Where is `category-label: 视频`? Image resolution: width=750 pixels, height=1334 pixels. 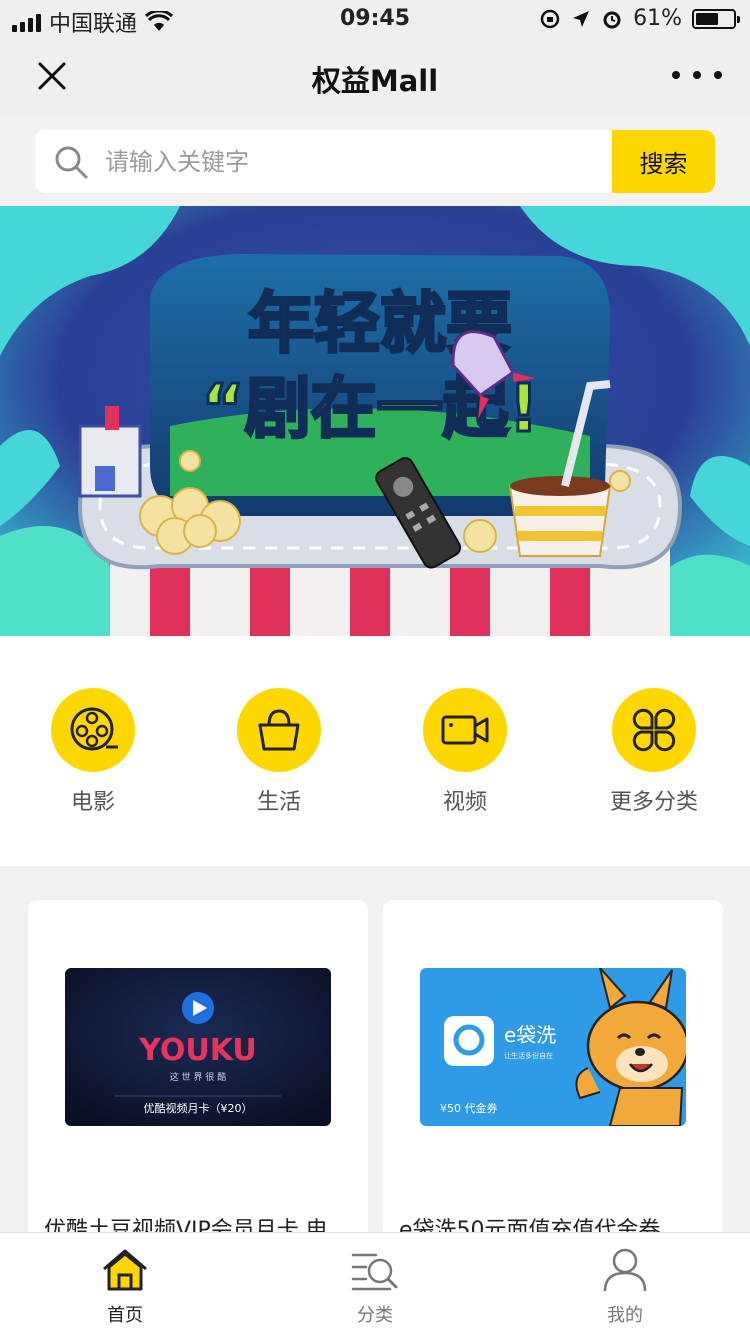 category-label: 视频 is located at coordinates (464, 802).